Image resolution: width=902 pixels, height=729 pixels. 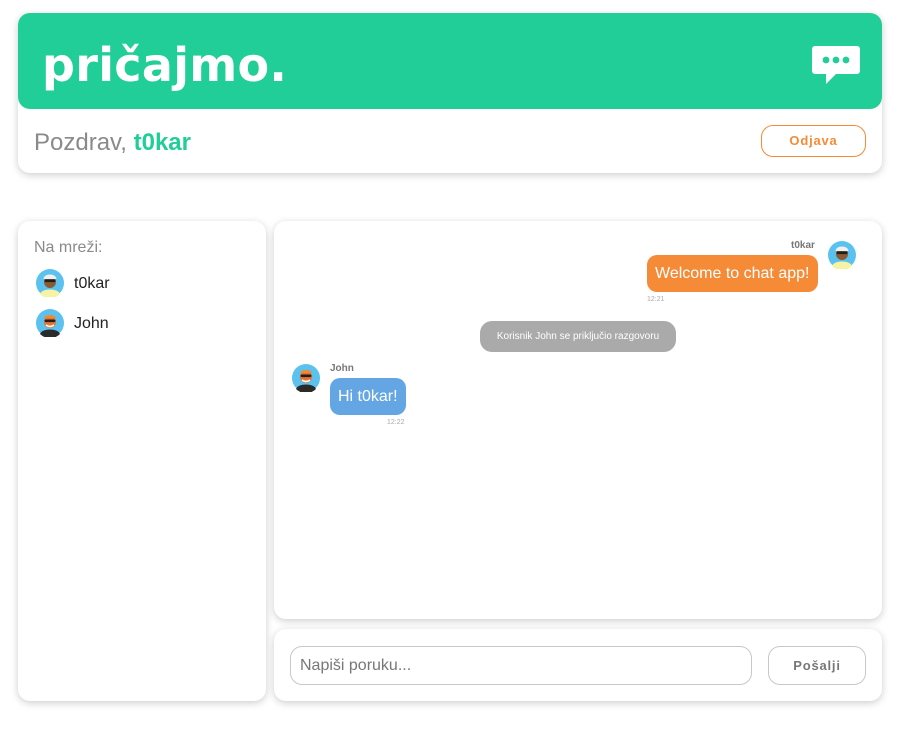 What do you see at coordinates (521, 665) in the screenshot?
I see `message-input` at bounding box center [521, 665].